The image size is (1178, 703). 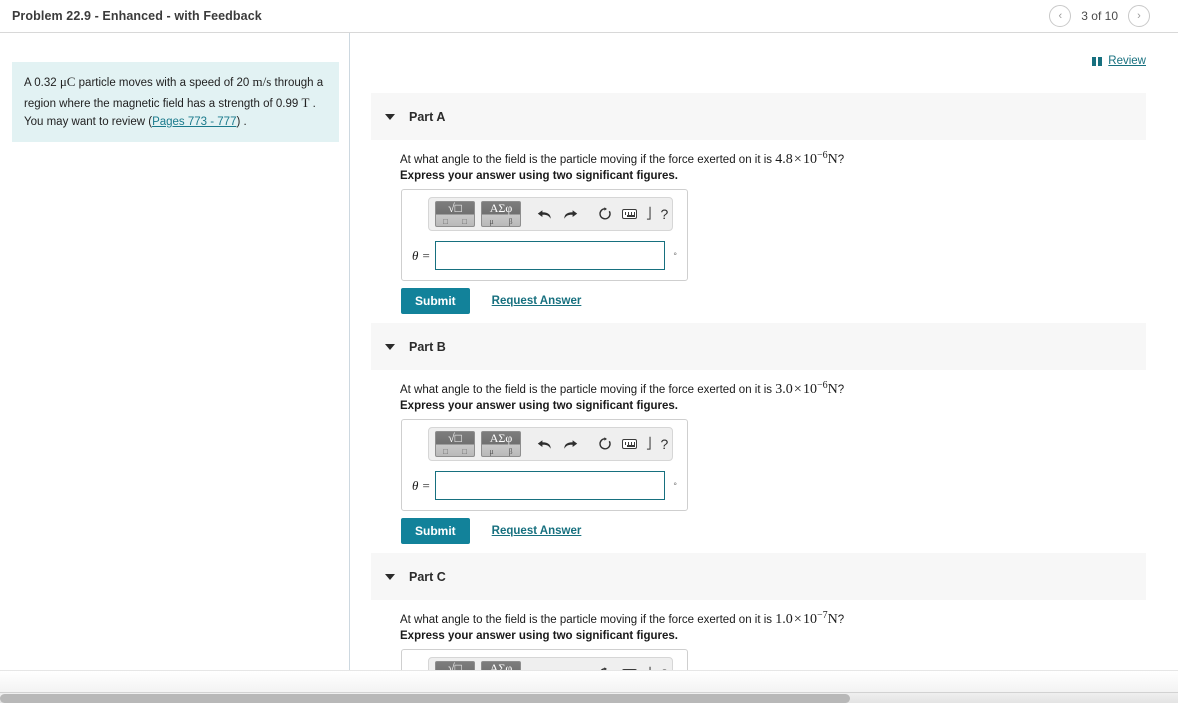 I want to click on request-answer-link-a: Request Answer, so click(x=537, y=301).